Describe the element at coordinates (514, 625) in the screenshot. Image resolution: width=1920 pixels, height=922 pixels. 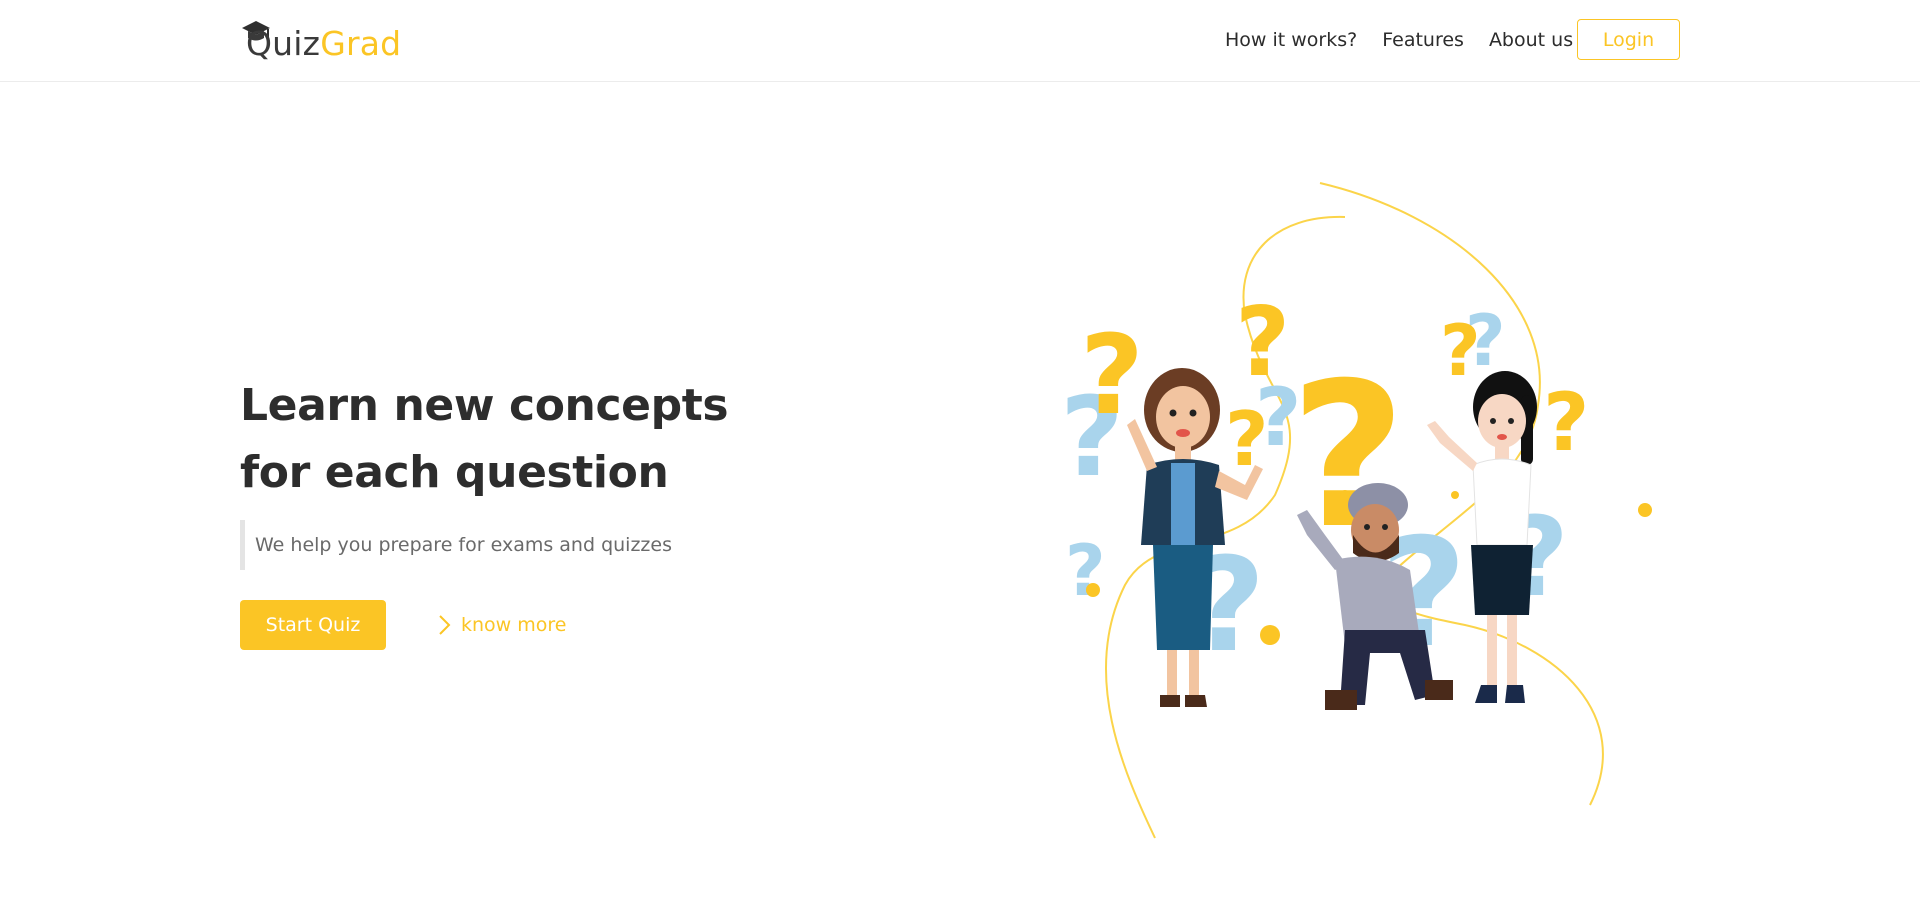
I see `know-more-label: know more` at that location.